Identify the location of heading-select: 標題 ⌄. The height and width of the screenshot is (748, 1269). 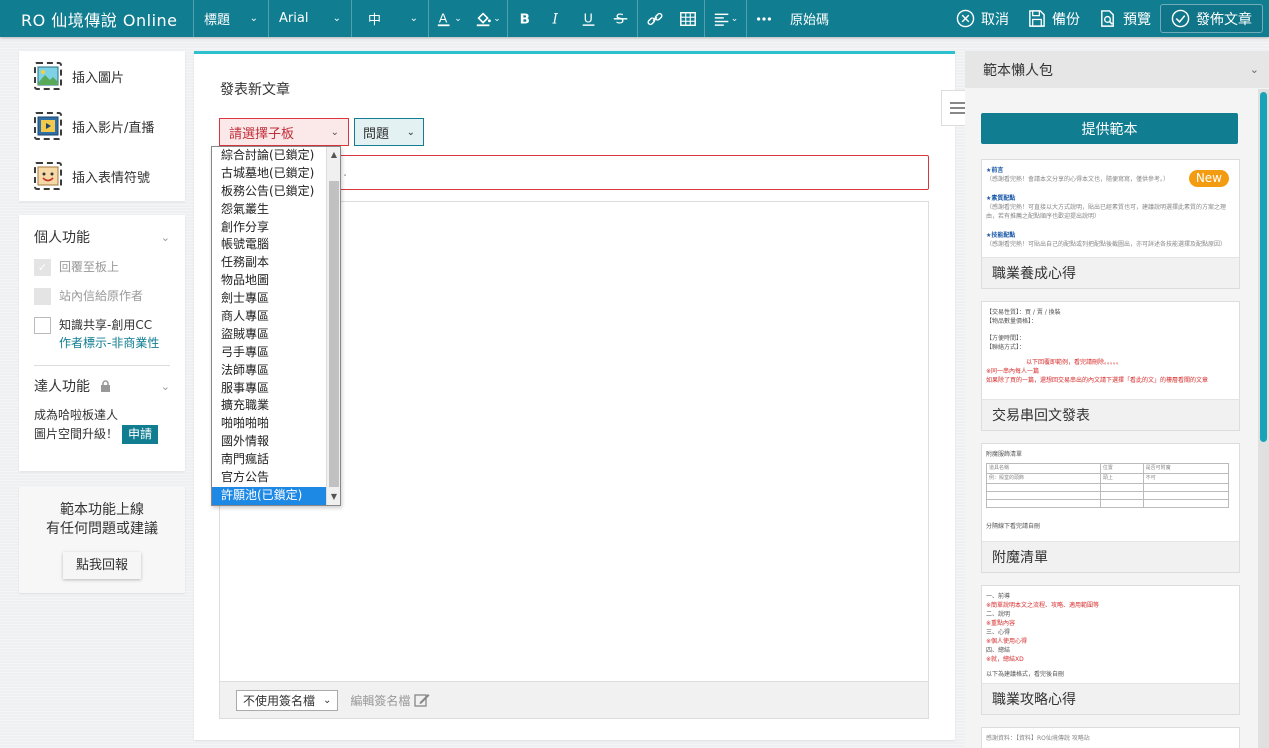
(231, 18).